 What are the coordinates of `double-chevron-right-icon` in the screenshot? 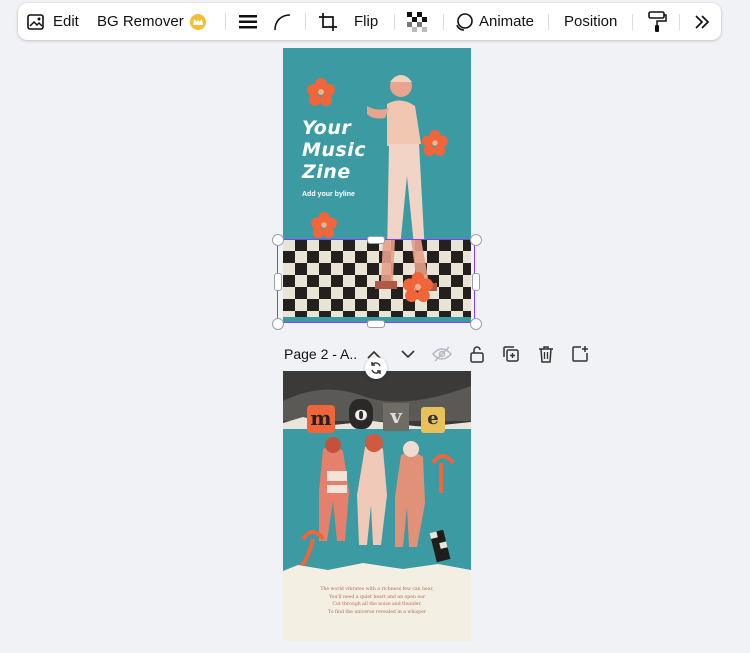 It's located at (702, 21).